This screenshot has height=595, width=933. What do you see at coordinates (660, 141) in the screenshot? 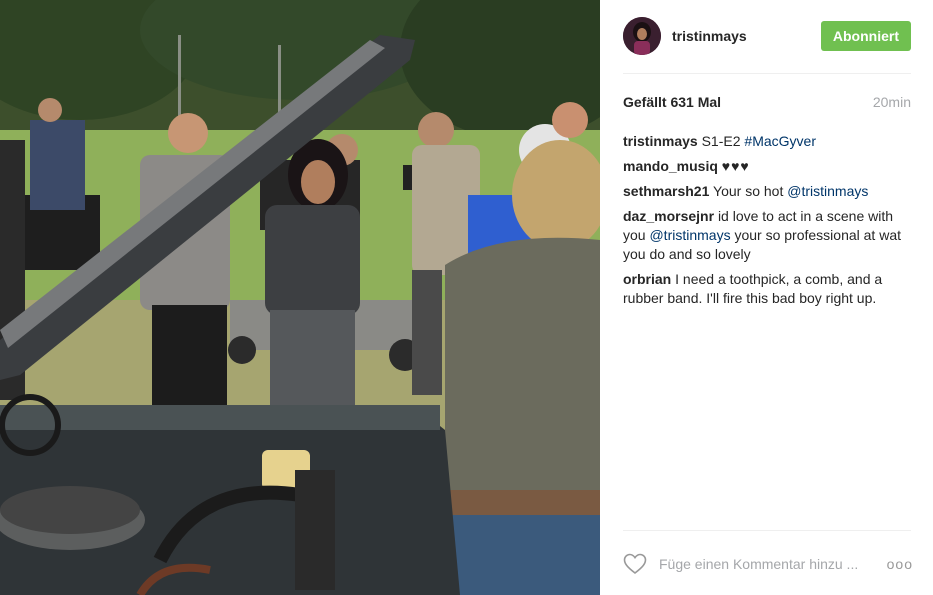
I see `comment-username: tristinmays` at bounding box center [660, 141].